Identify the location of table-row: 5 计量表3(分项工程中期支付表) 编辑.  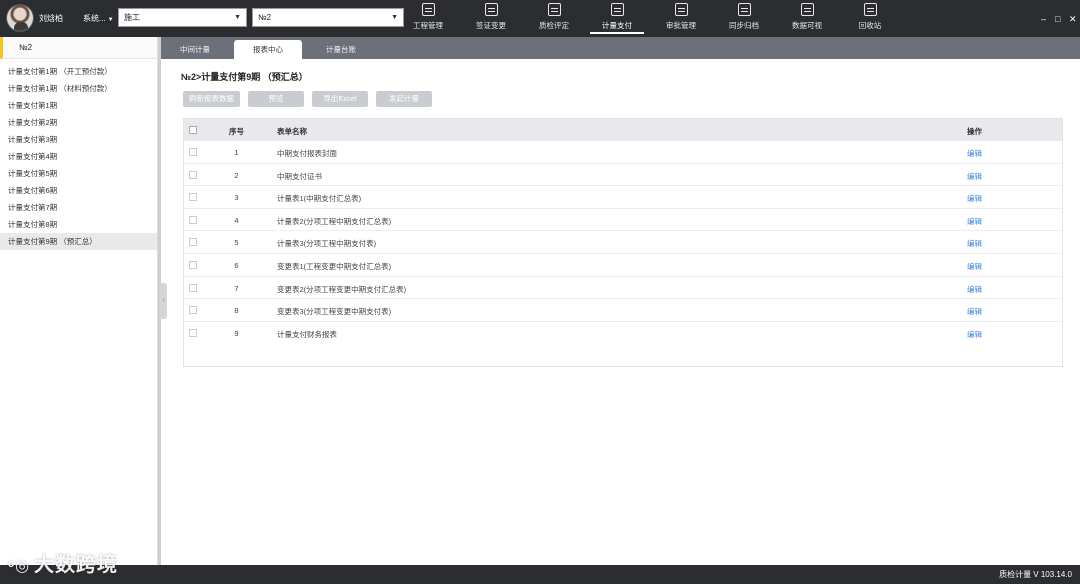
(623, 242).